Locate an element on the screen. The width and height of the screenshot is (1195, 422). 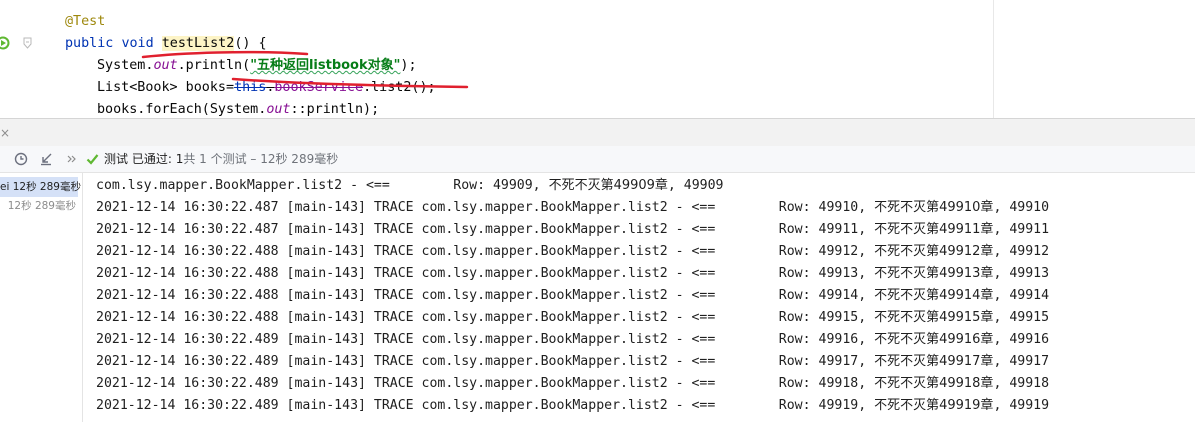
token-println-ref: ::println); is located at coordinates (335, 109).